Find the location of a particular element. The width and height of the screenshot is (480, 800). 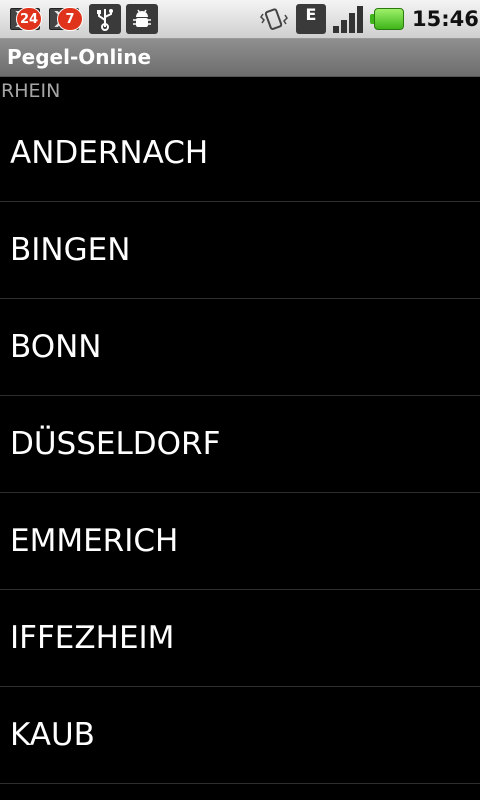

list-item-bingen: BINGEN is located at coordinates (240, 250).